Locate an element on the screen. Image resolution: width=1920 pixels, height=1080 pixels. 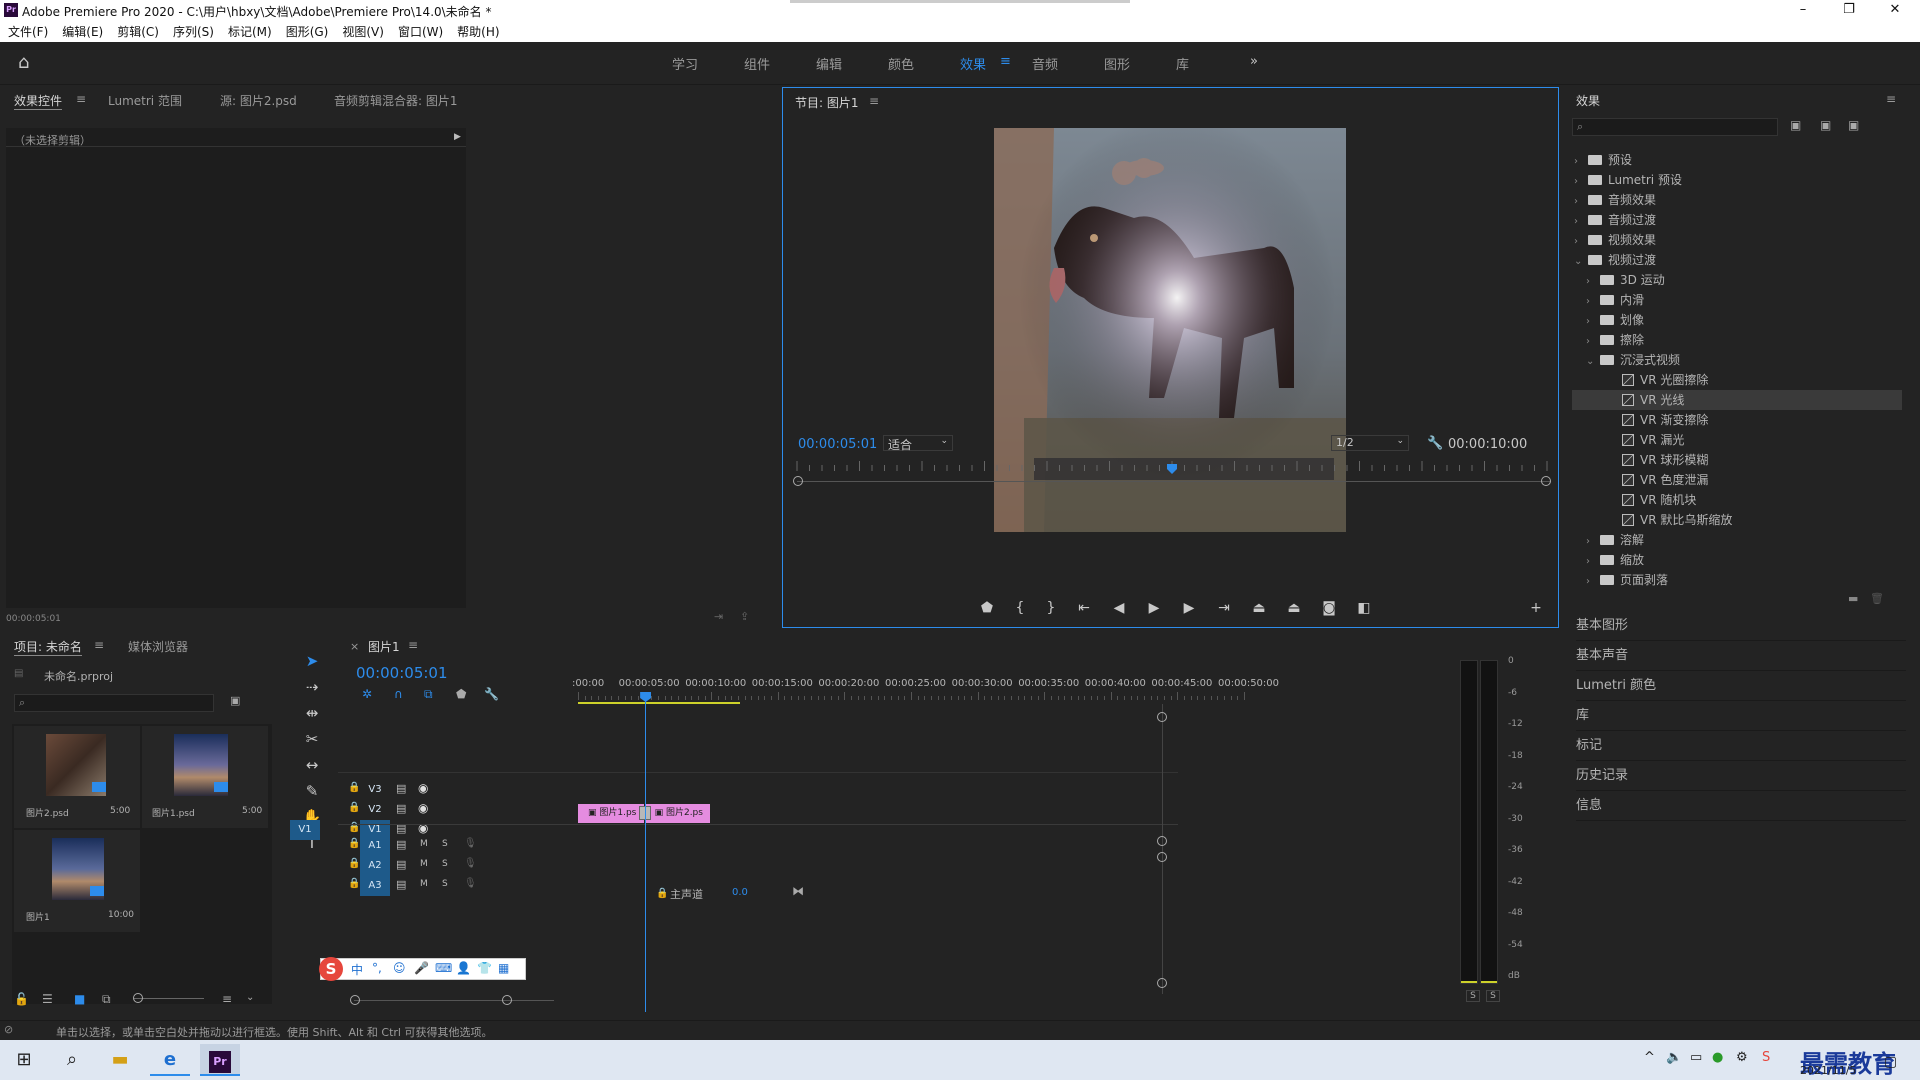
sort-icon: ≡ is located at coordinates (227, 999).